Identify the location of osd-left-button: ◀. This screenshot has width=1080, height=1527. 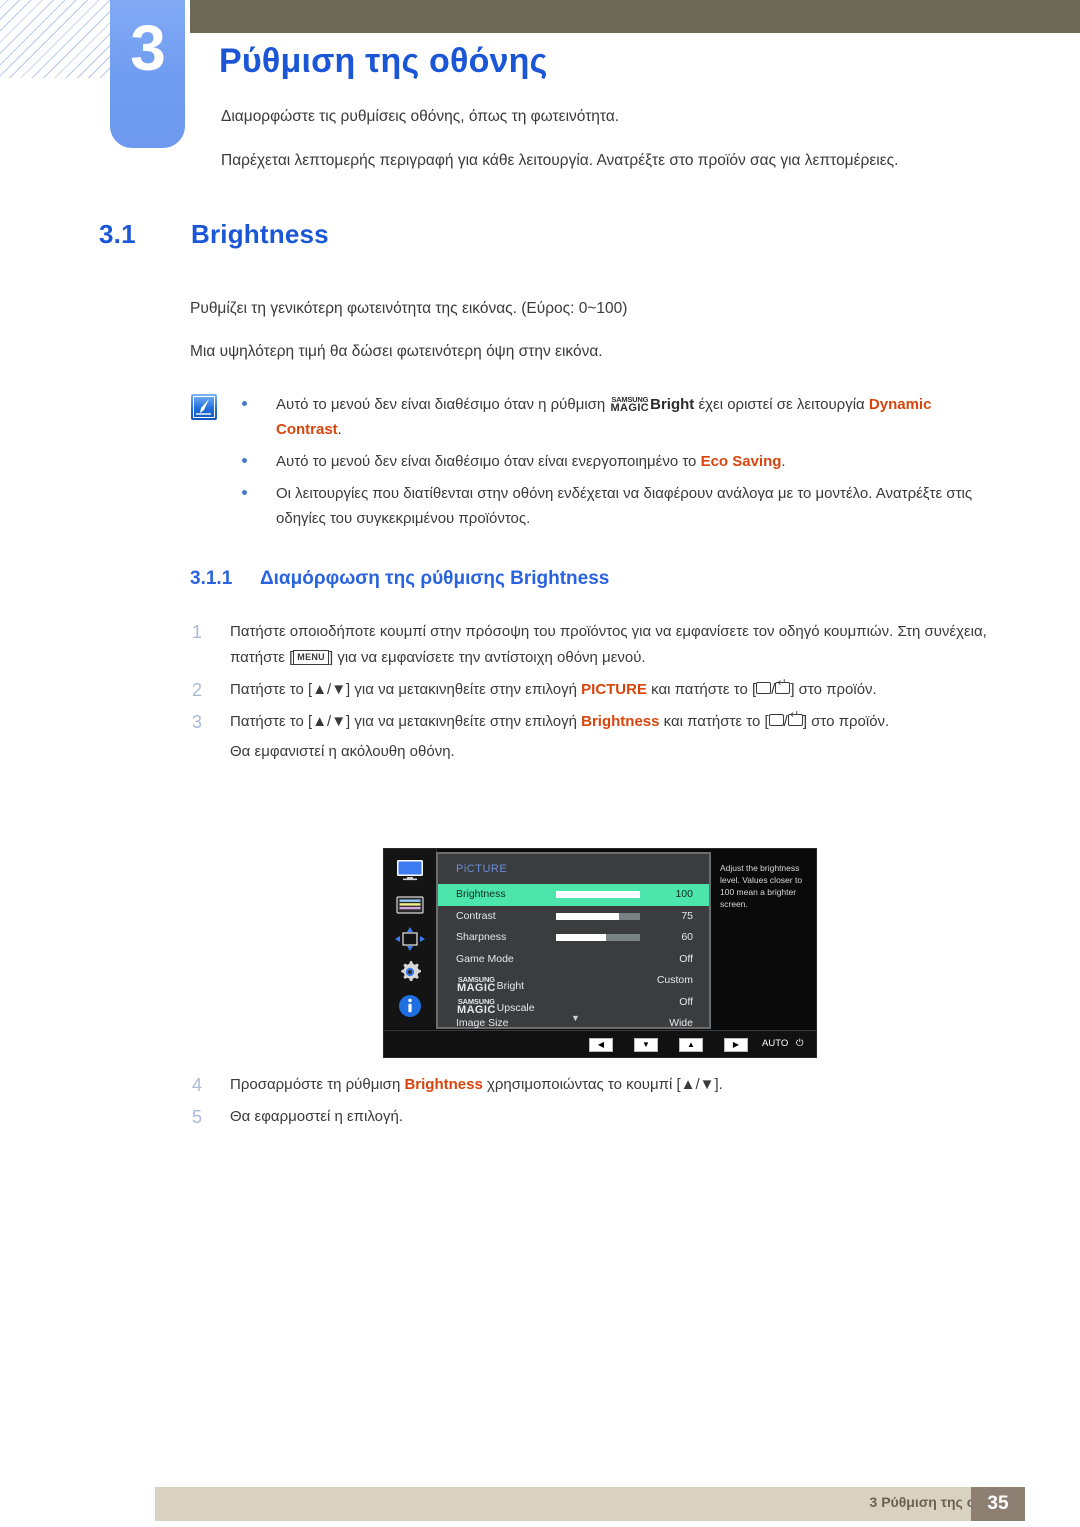
(601, 1045).